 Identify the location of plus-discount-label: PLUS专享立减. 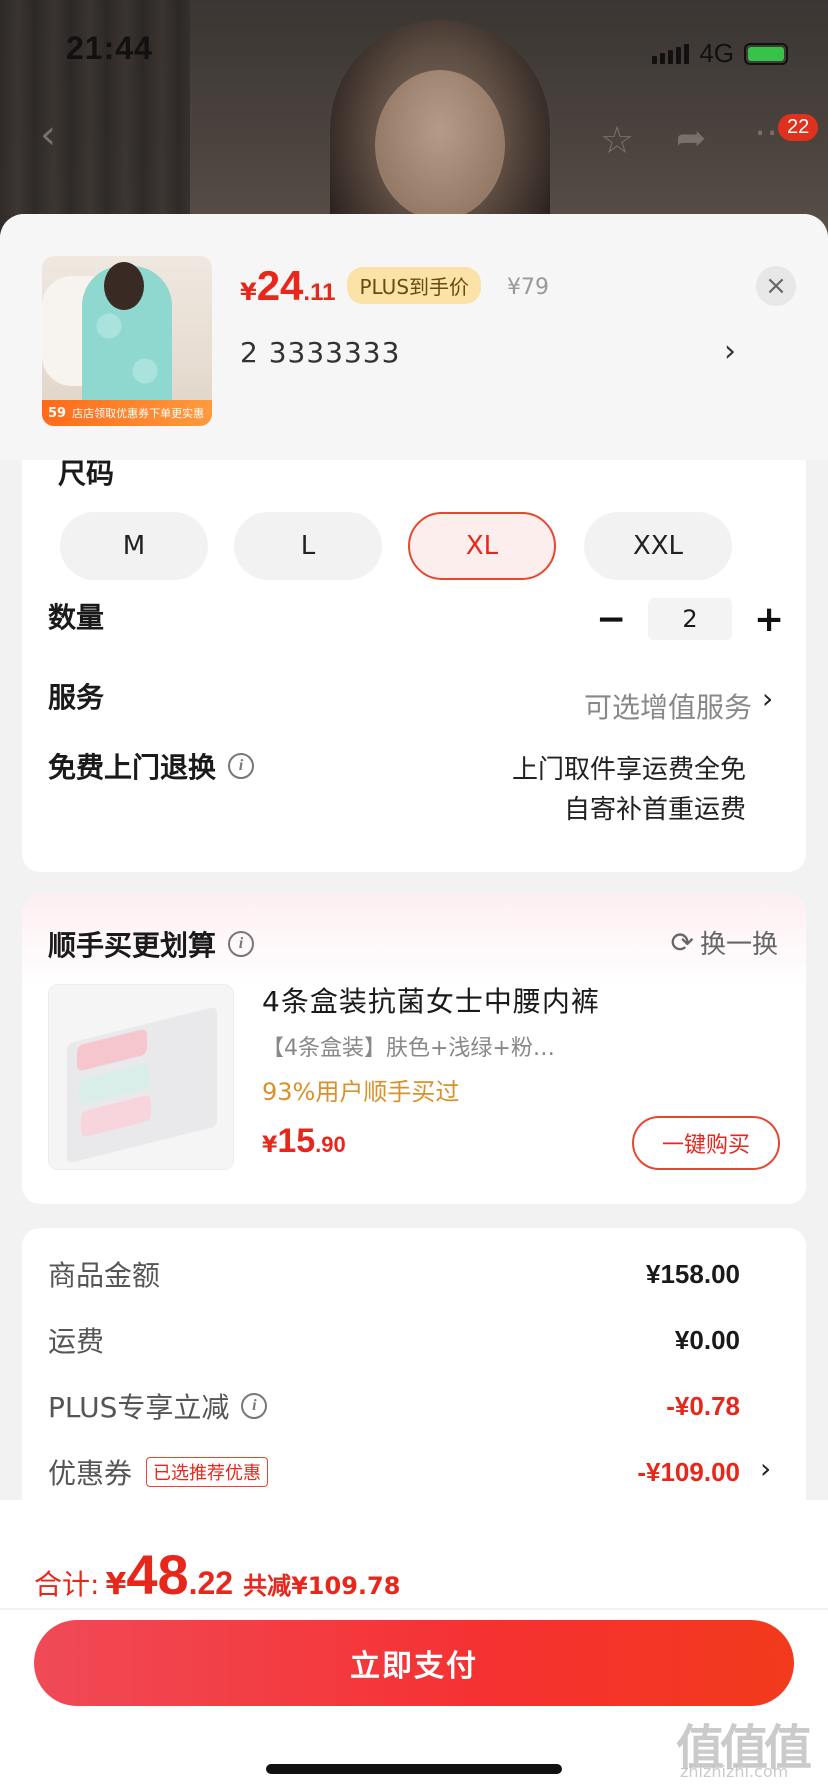
(139, 1407).